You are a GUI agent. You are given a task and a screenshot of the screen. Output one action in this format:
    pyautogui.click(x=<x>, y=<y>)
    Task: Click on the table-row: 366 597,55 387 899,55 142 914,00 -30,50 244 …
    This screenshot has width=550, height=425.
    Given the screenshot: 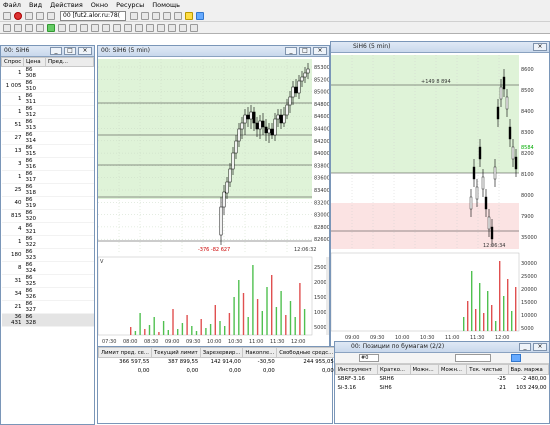 What is the action you would take?
    pyautogui.click(x=223, y=362)
    